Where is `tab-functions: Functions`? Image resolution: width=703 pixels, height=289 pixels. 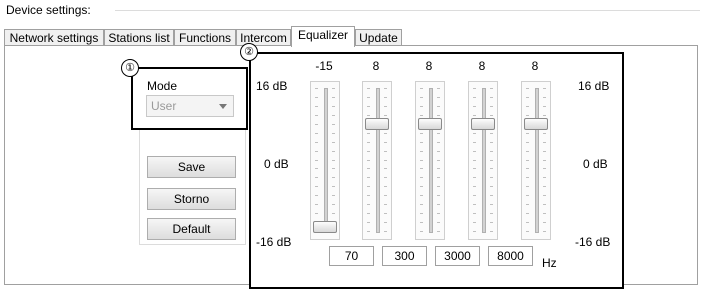
tab-functions: Functions is located at coordinates (205, 37).